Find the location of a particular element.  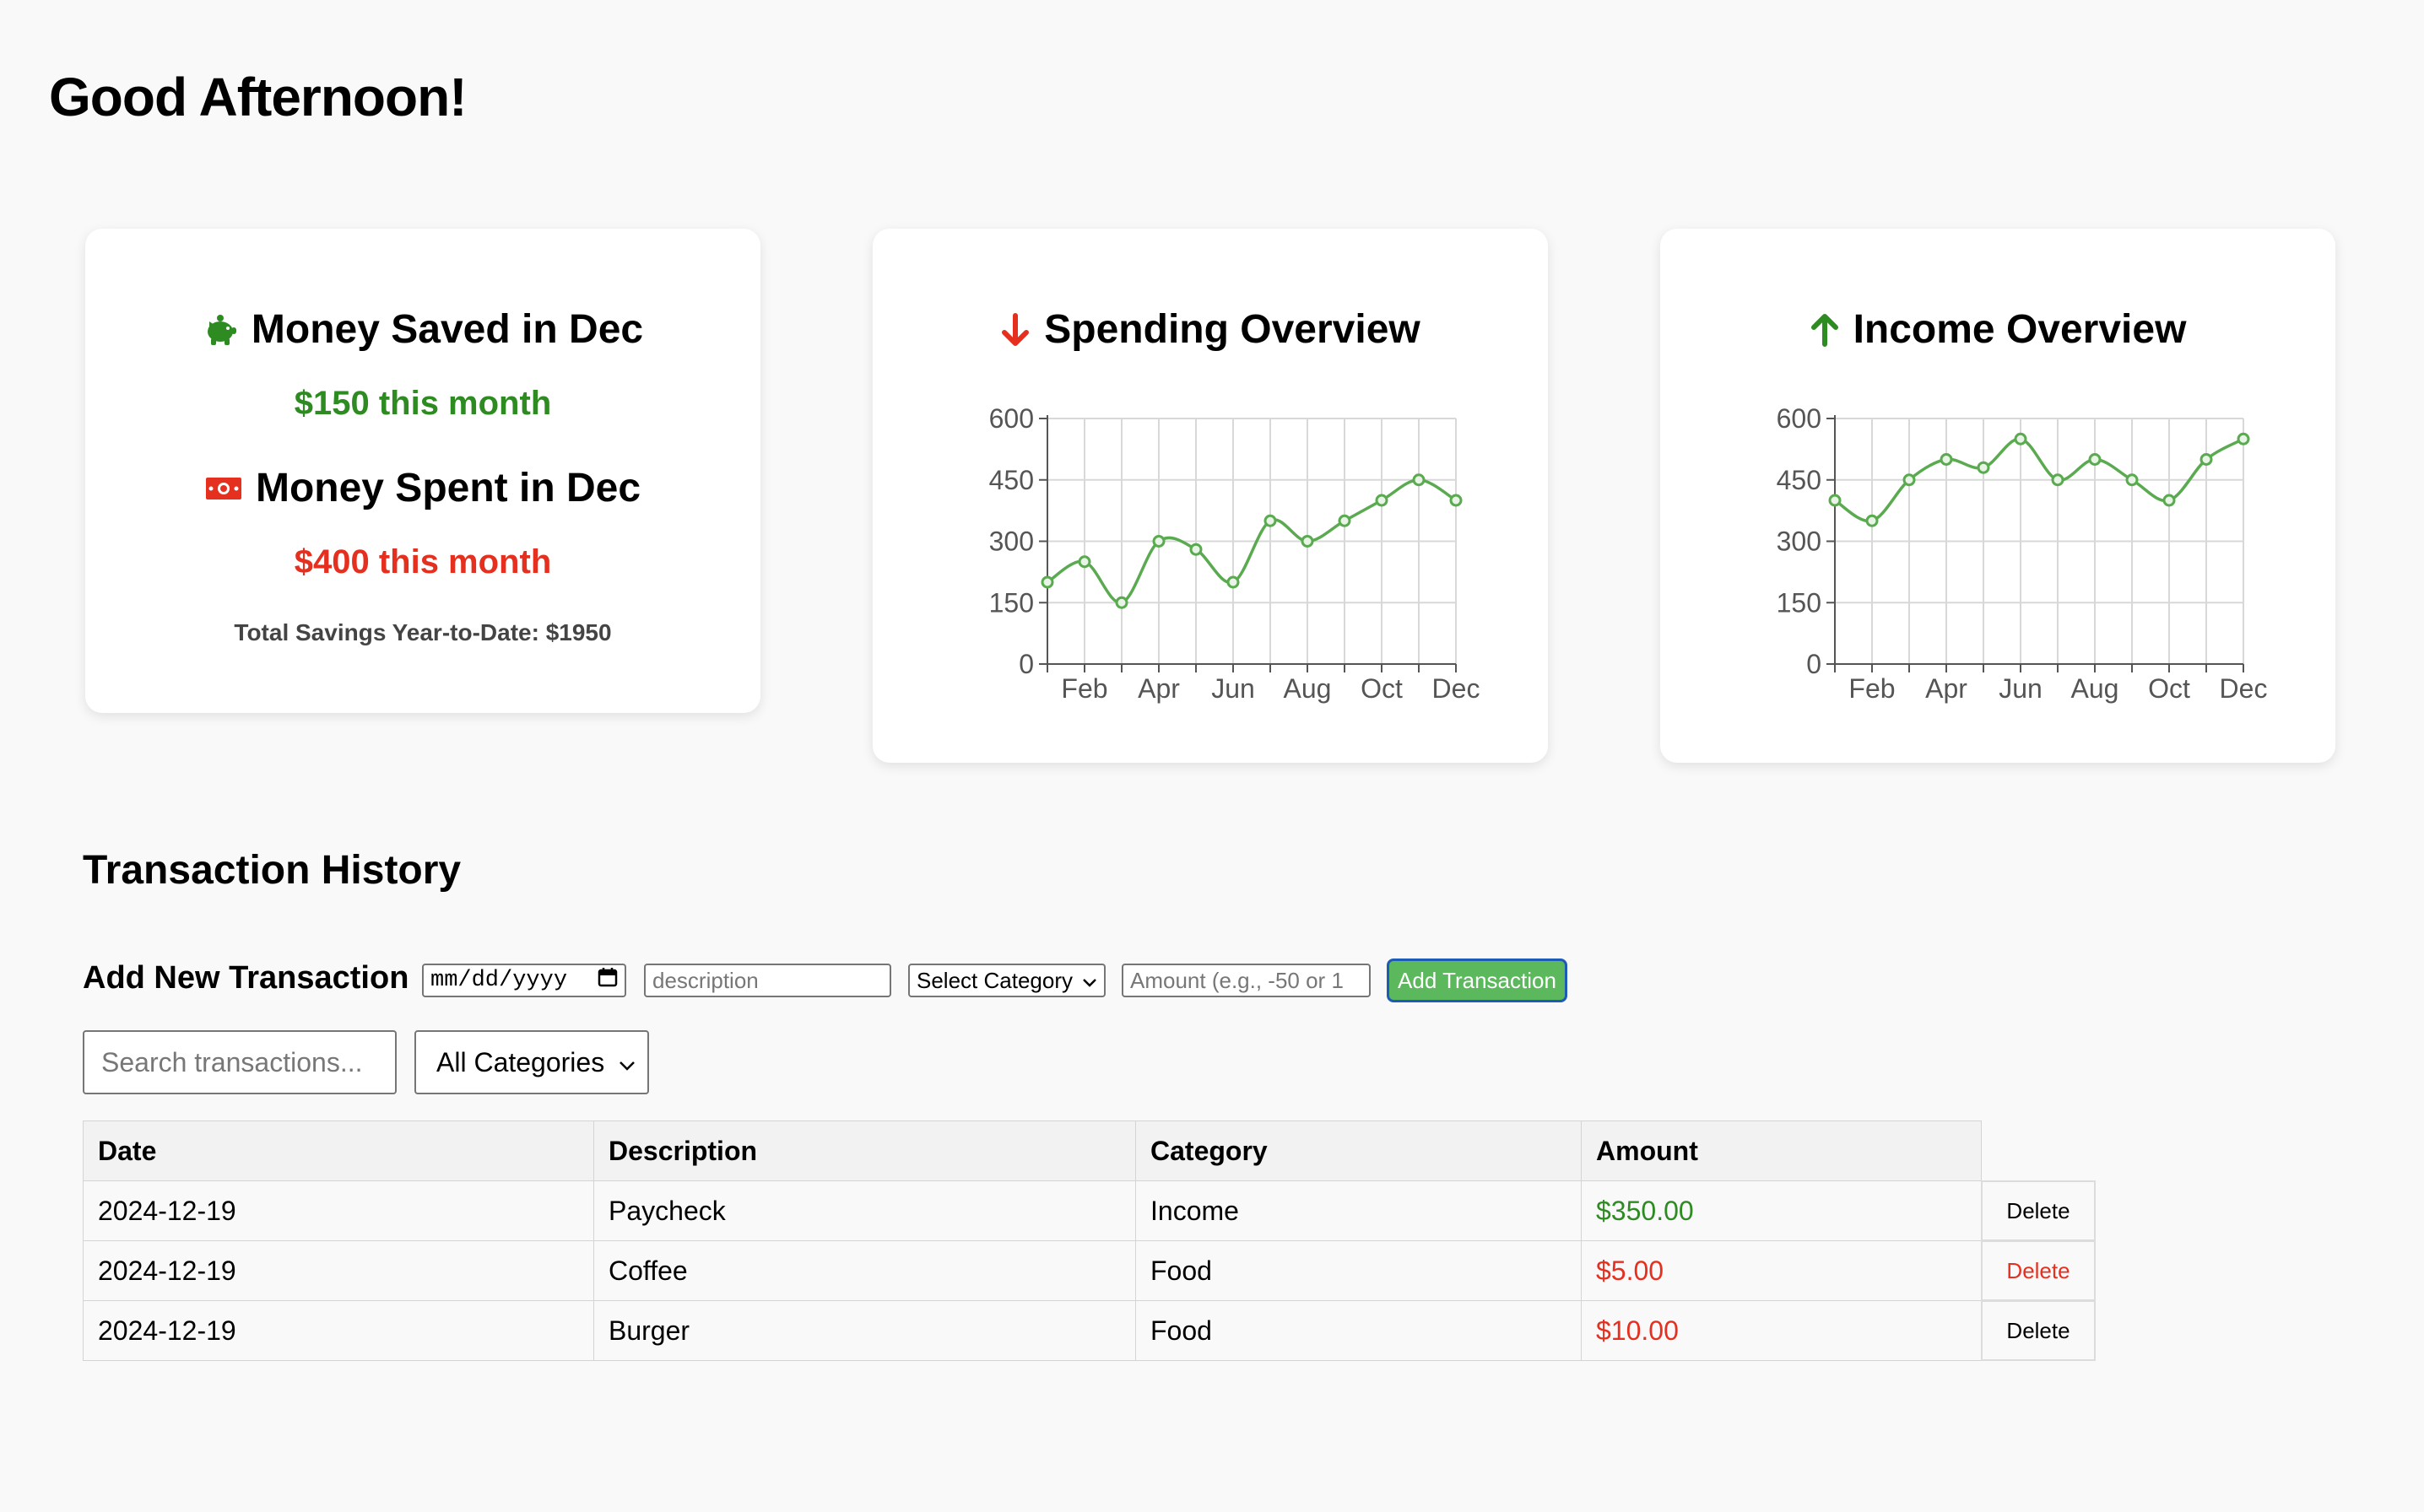

category-filter-value: All Categories is located at coordinates (520, 1061).